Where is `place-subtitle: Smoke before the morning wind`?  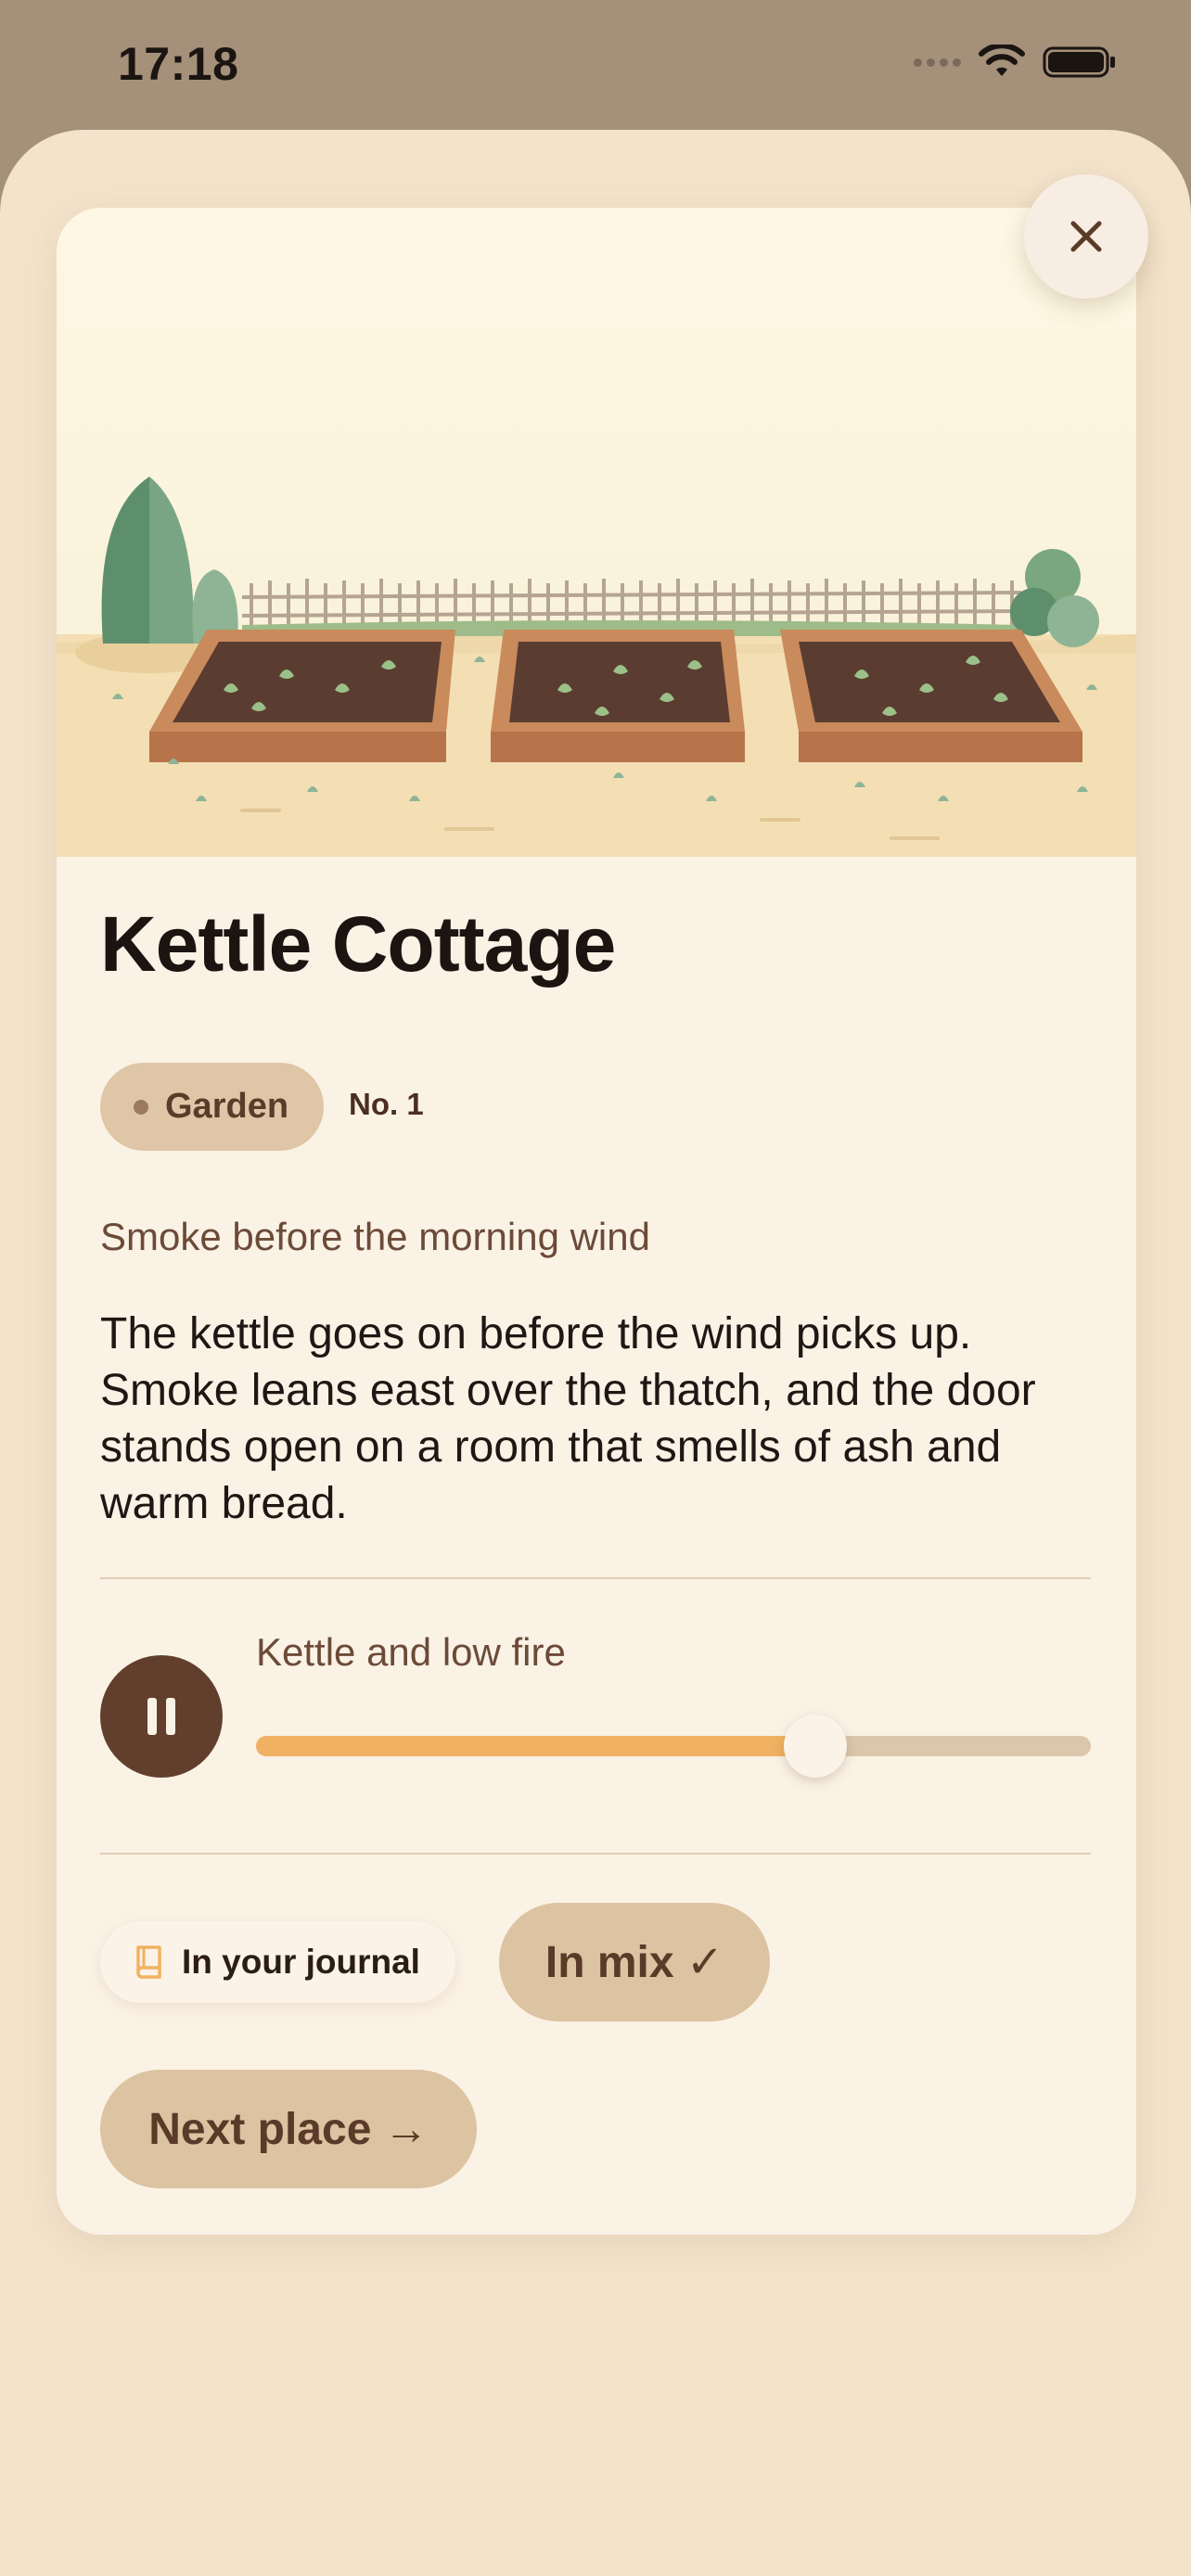
place-subtitle: Smoke before the morning wind is located at coordinates (375, 1237).